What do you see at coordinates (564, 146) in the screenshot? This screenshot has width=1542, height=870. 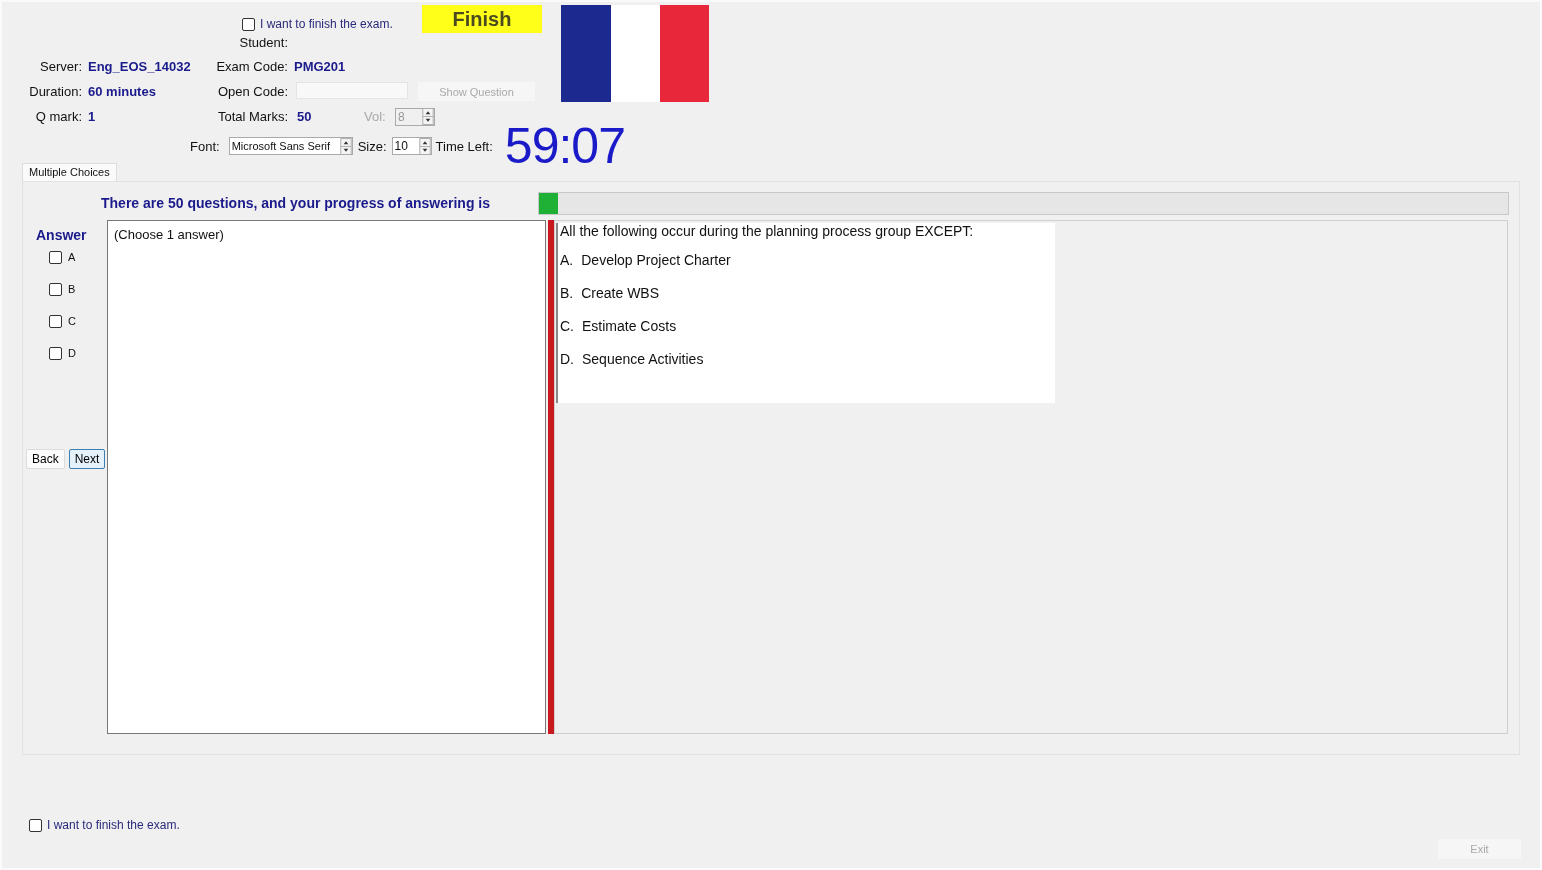 I see `countdown-timer: 59:07` at bounding box center [564, 146].